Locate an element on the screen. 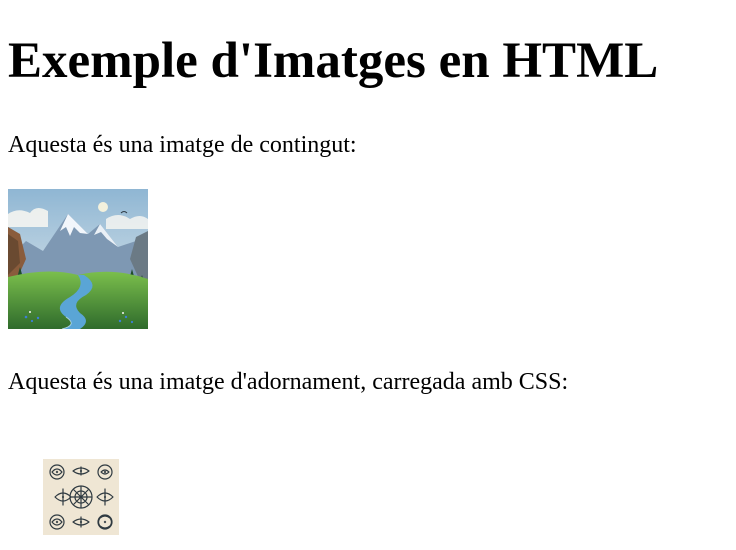  landscape-mountain-image is located at coordinates (78, 259).